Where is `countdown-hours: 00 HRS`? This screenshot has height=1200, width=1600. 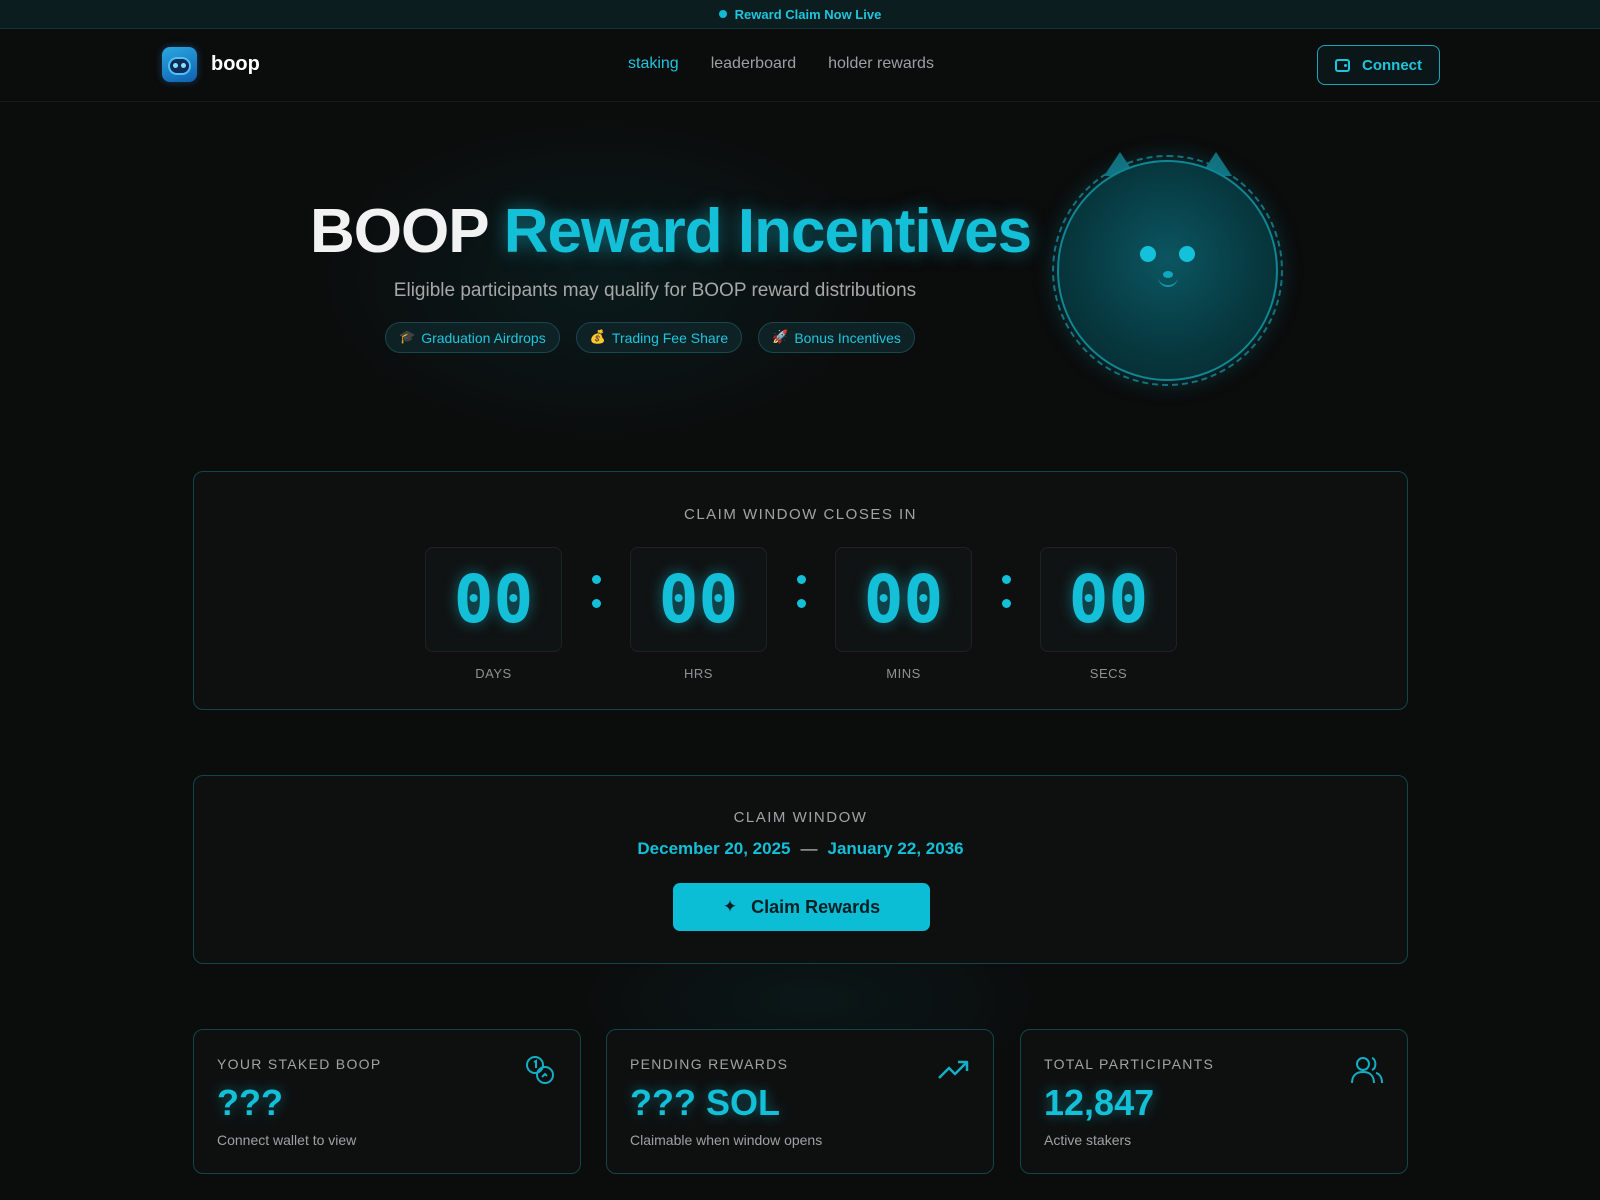
countdown-hours: 00 HRS is located at coordinates (698, 614).